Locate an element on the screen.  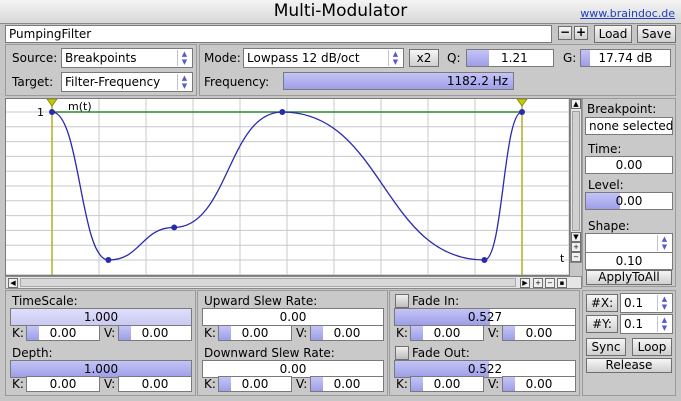
fade-out-k-value: 0.00 is located at coordinates (447, 384).